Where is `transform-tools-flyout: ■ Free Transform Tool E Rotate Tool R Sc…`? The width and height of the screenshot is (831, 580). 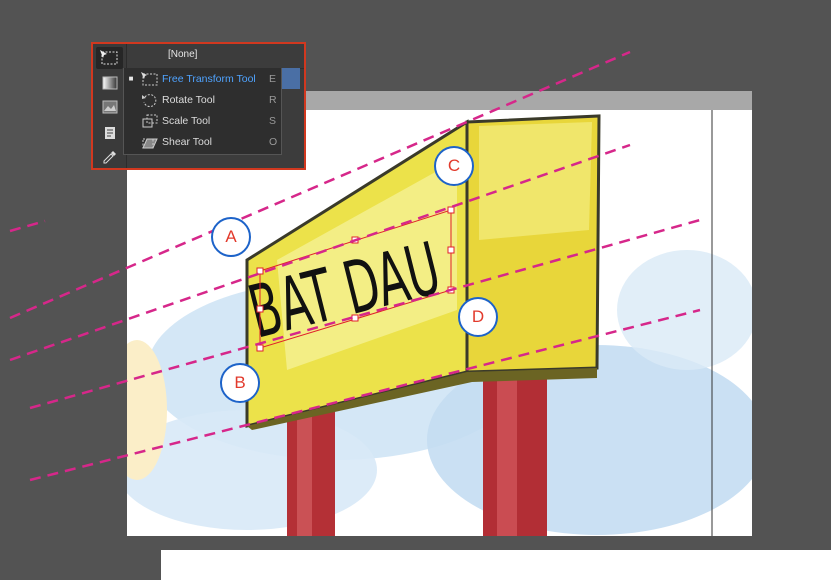 transform-tools-flyout: ■ Free Transform Tool E Rotate Tool R Sc… is located at coordinates (202, 111).